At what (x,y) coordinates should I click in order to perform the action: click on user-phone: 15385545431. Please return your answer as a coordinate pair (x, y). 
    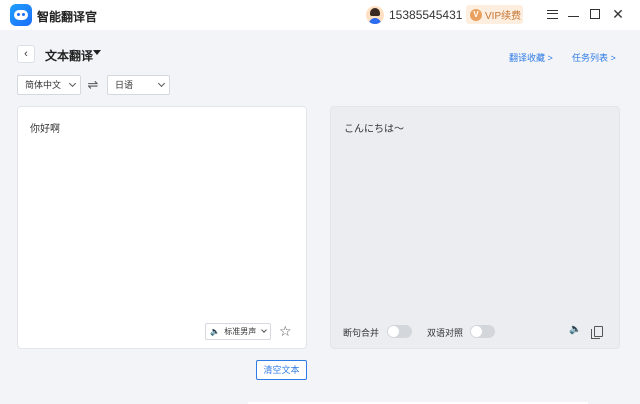
    Looking at the image, I should click on (425, 15).